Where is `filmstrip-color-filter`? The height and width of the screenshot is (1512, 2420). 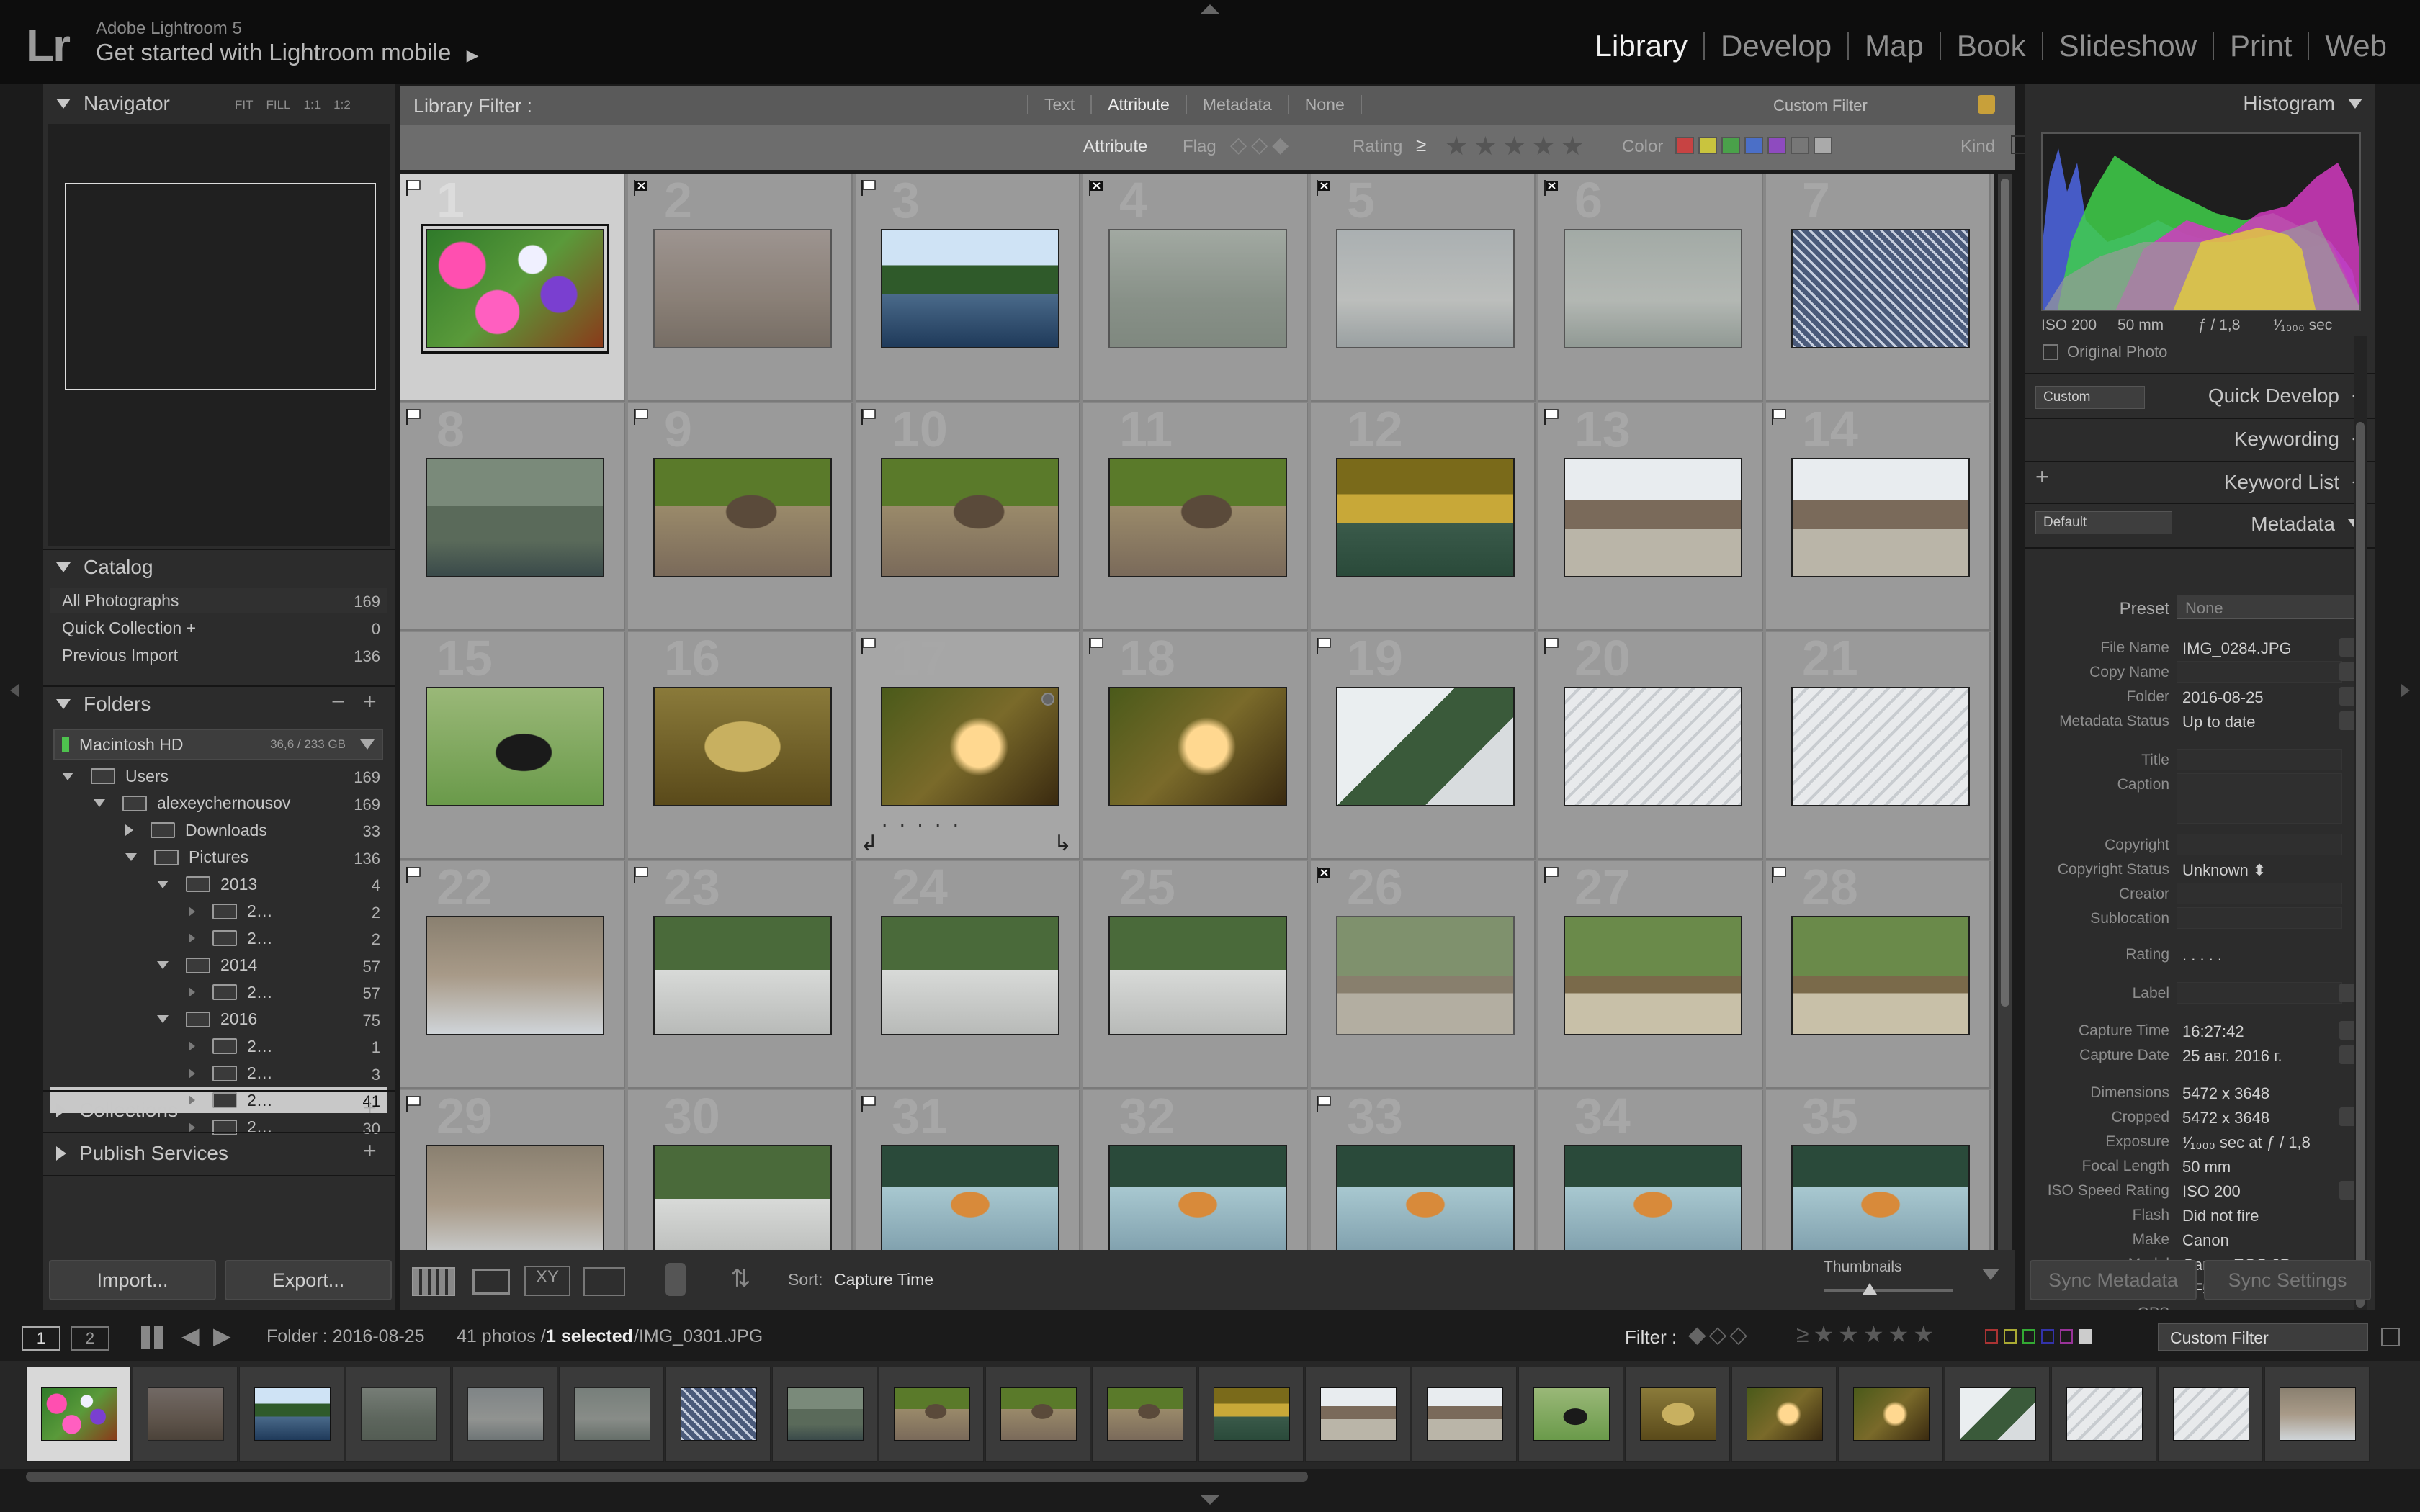 filmstrip-color-filter is located at coordinates (2038, 1336).